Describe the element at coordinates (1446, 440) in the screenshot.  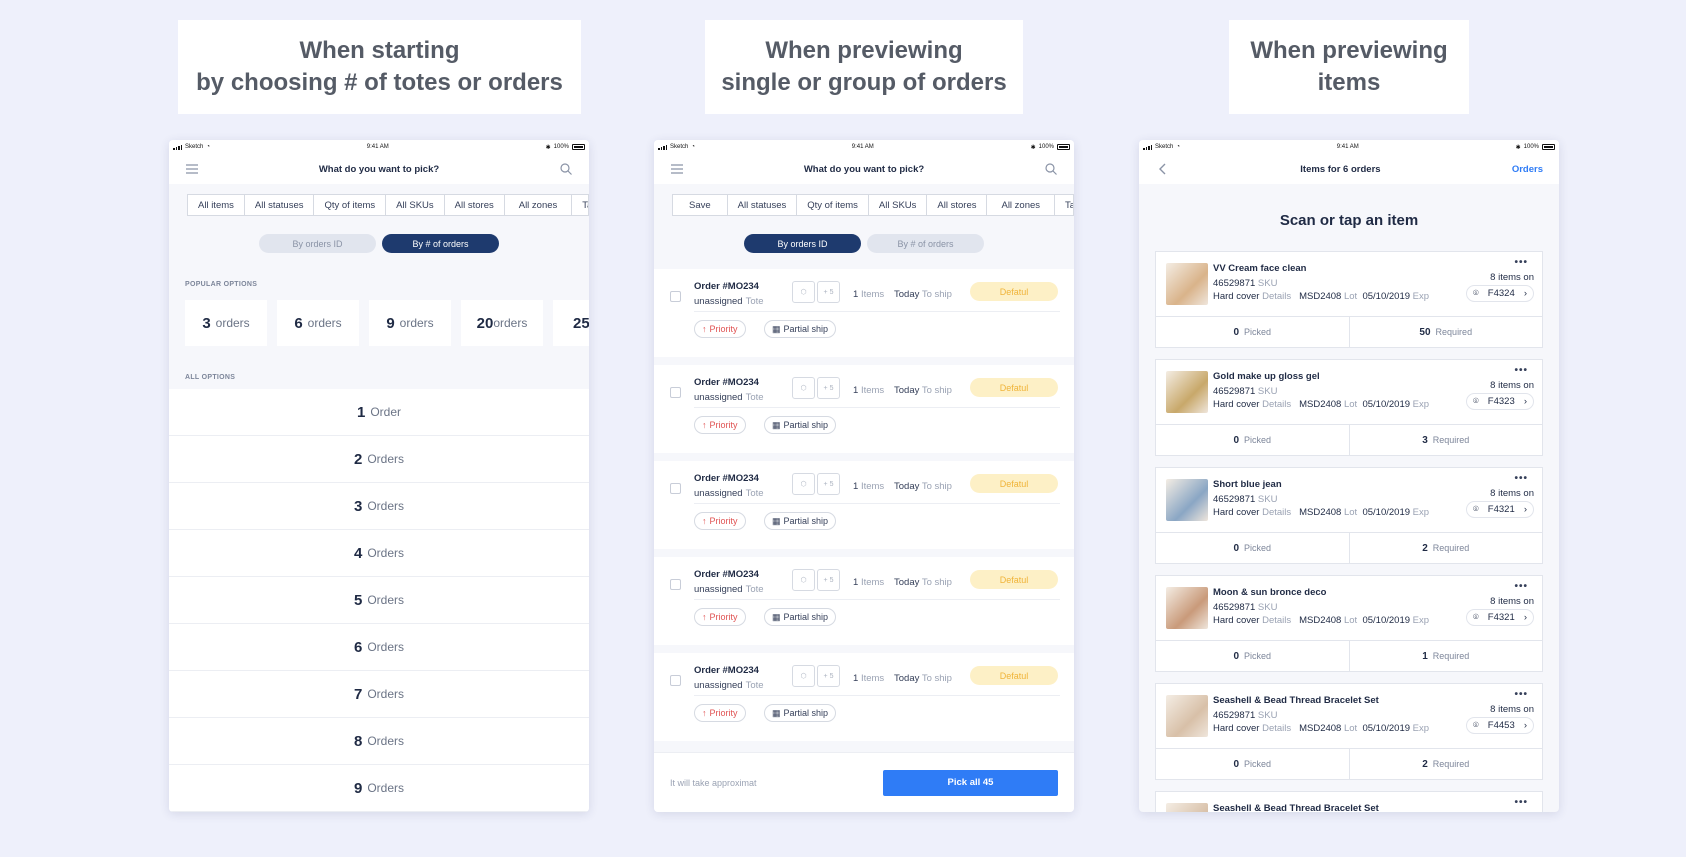
I see `required-count: 3 Required` at that location.